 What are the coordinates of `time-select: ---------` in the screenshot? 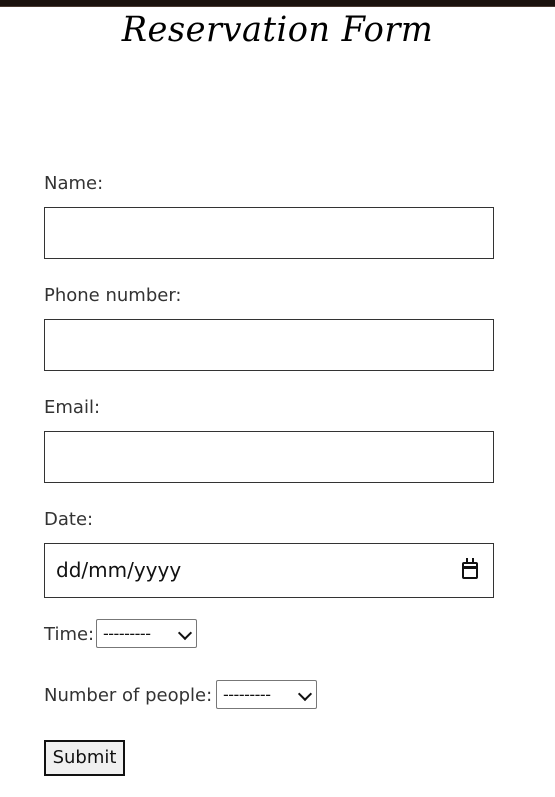 It's located at (146, 633).